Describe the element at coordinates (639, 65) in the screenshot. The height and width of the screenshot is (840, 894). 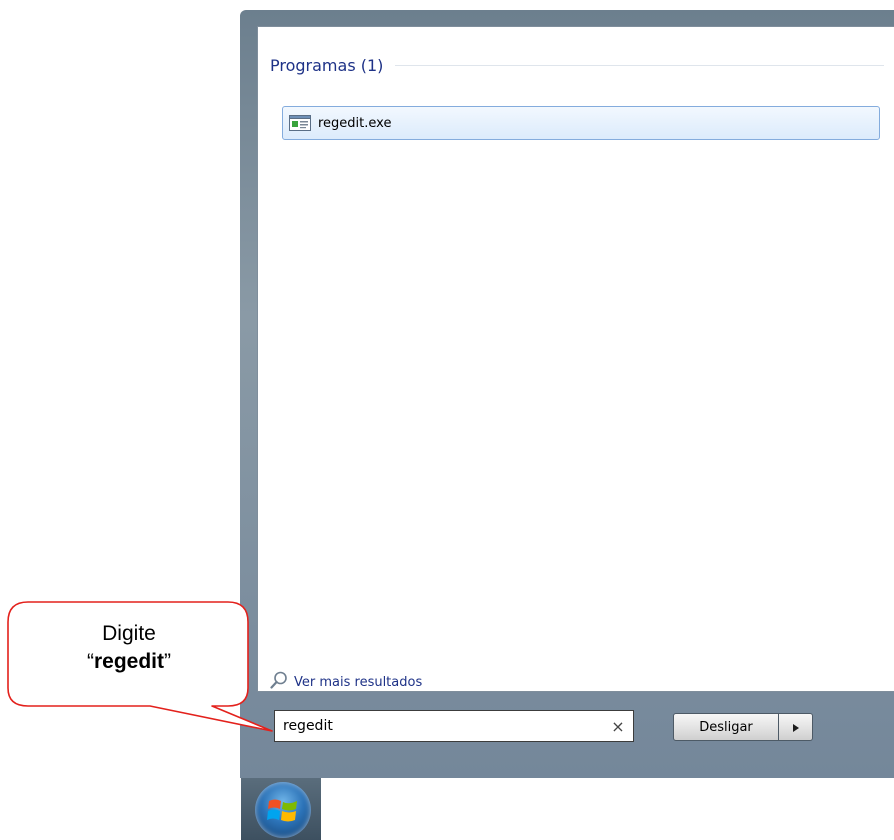
I see `section-divider` at that location.